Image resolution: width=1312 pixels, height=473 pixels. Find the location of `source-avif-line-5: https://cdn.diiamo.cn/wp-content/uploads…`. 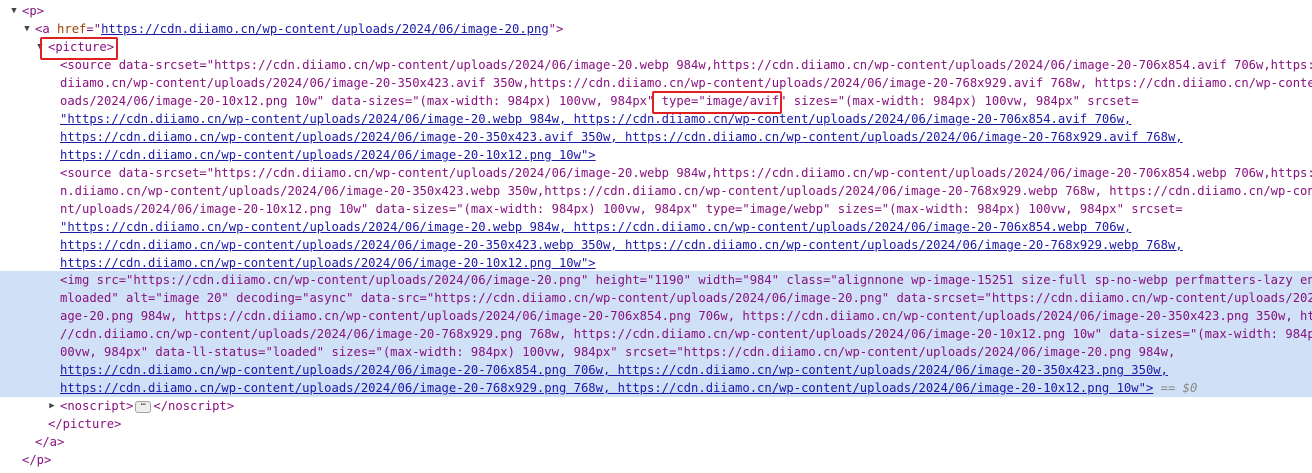

source-avif-line-5: https://cdn.diiamo.cn/wp-content/uploads… is located at coordinates (656, 137).